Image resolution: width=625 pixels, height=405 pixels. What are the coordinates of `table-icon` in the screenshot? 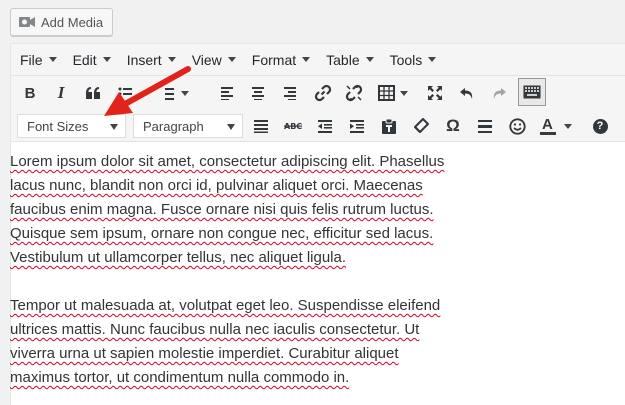 It's located at (393, 93).